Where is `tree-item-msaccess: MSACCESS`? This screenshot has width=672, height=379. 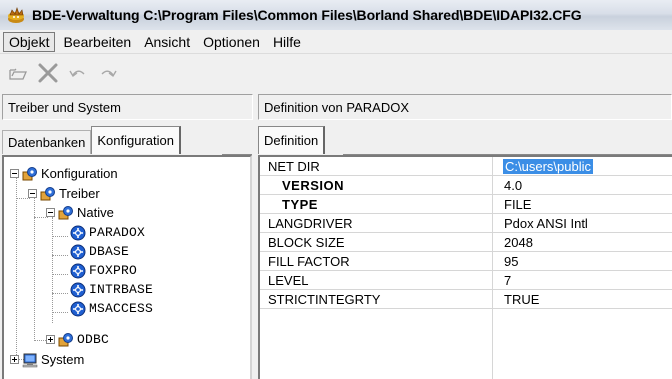 tree-item-msaccess: MSACCESS is located at coordinates (111, 308).